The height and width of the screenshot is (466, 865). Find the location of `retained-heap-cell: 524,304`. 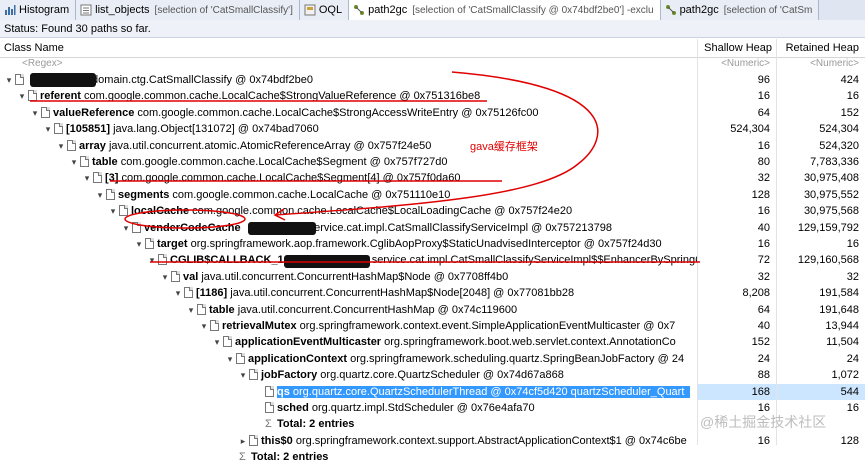

retained-heap-cell: 524,304 is located at coordinates (839, 129).